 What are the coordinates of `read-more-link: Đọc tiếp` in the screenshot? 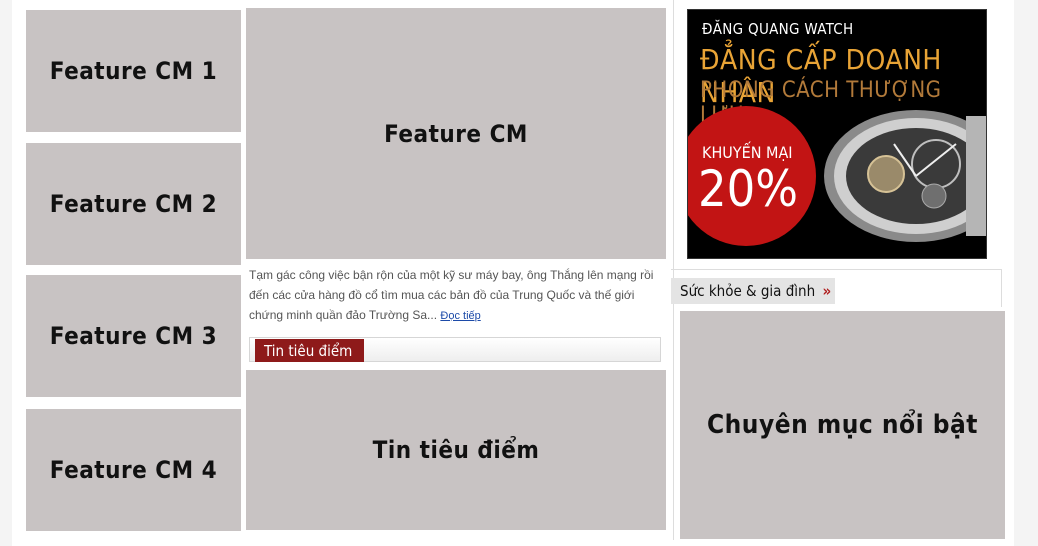 It's located at (460, 316).